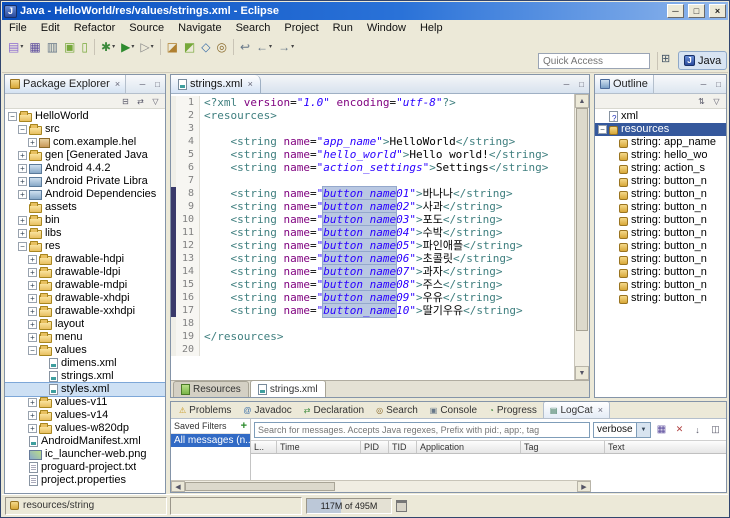 The image size is (730, 518). What do you see at coordinates (117, 84) in the screenshot?
I see `package-explorer-close-icon: ×` at bounding box center [117, 84].